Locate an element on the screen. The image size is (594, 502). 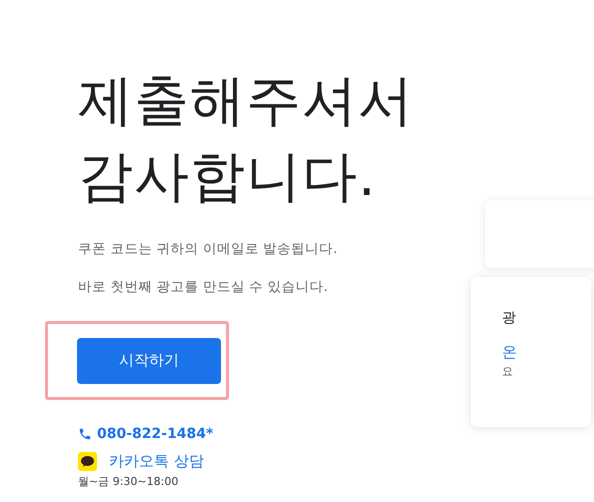
headline: 감사합니다. is located at coordinates (228, 176).